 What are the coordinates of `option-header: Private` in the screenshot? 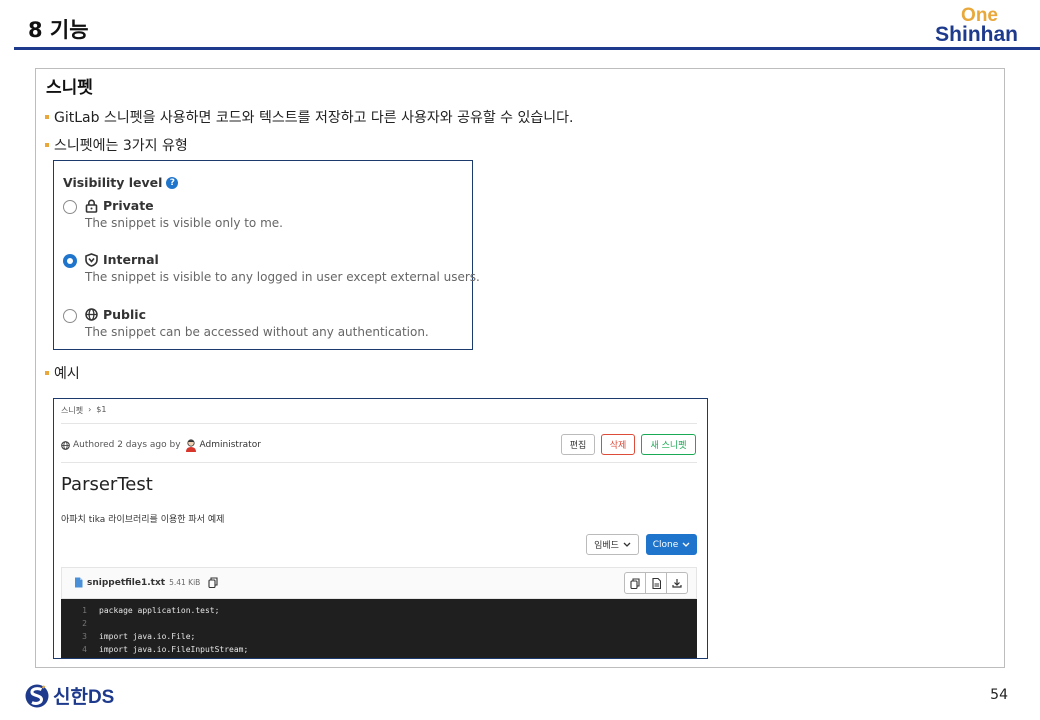 It's located at (119, 205).